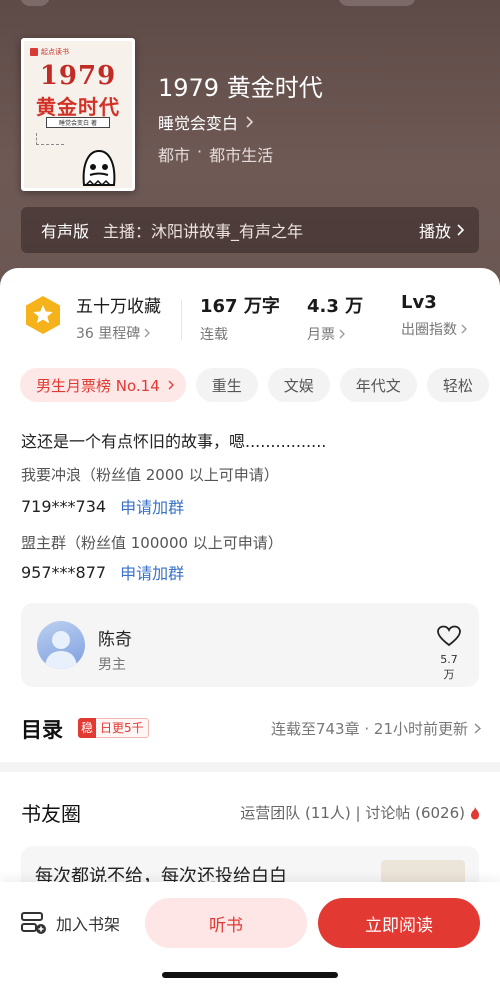 The image size is (500, 988). What do you see at coordinates (298, 385) in the screenshot?
I see `tag-chip: 文娱` at bounding box center [298, 385].